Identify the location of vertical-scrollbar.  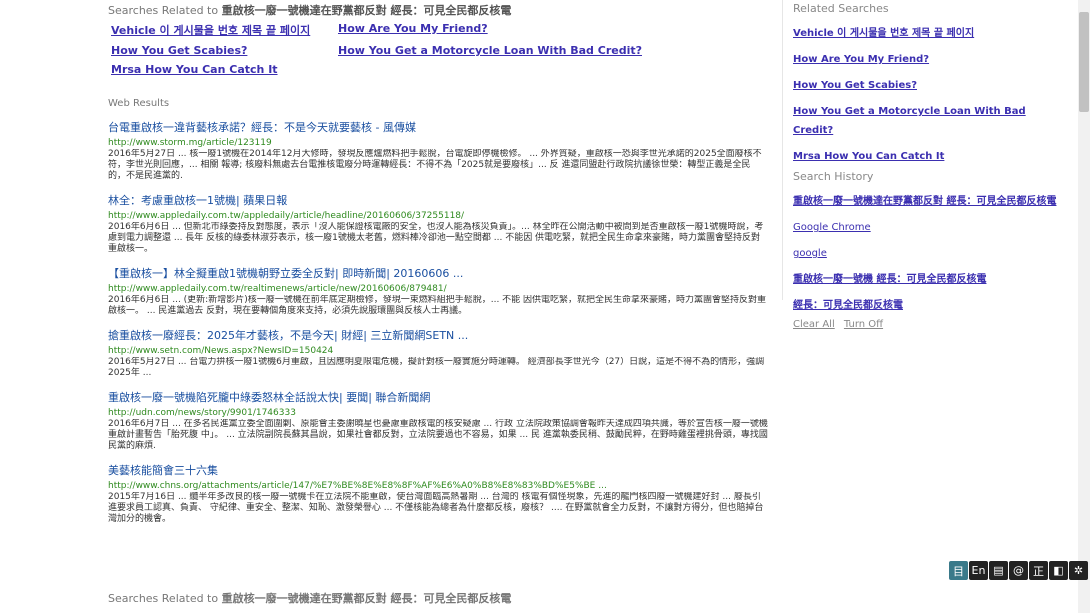
(1084, 306).